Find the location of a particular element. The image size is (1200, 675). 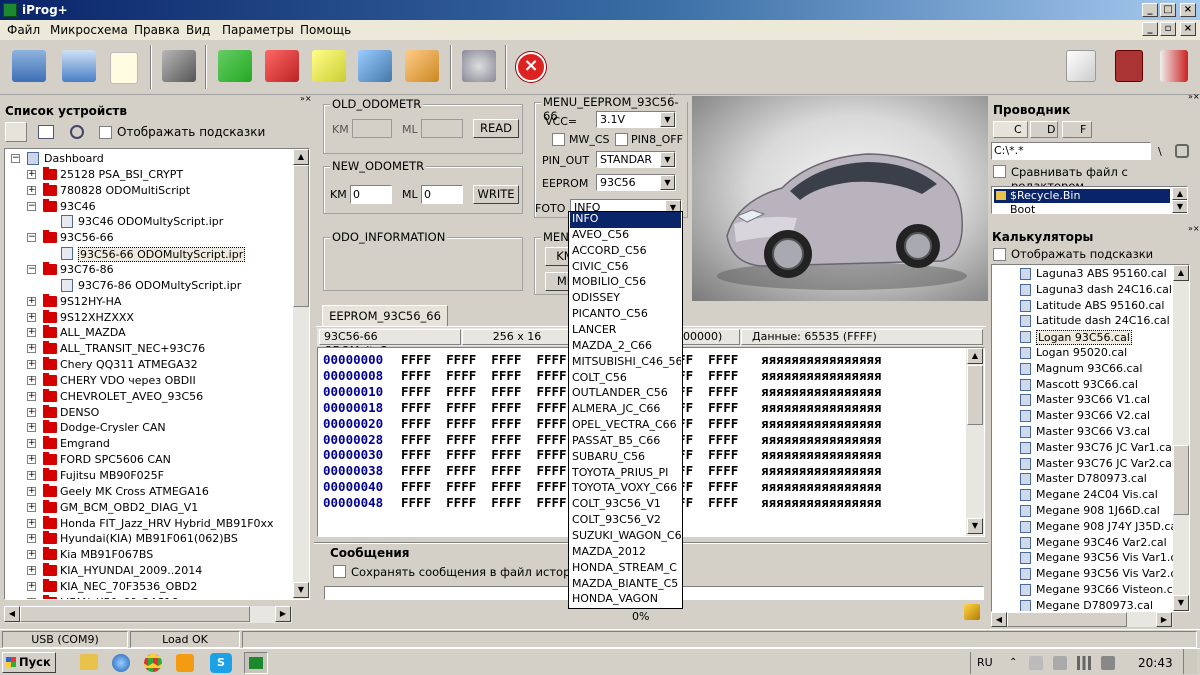

foto-option: PASSAT_B5_C66 is located at coordinates (625, 442).